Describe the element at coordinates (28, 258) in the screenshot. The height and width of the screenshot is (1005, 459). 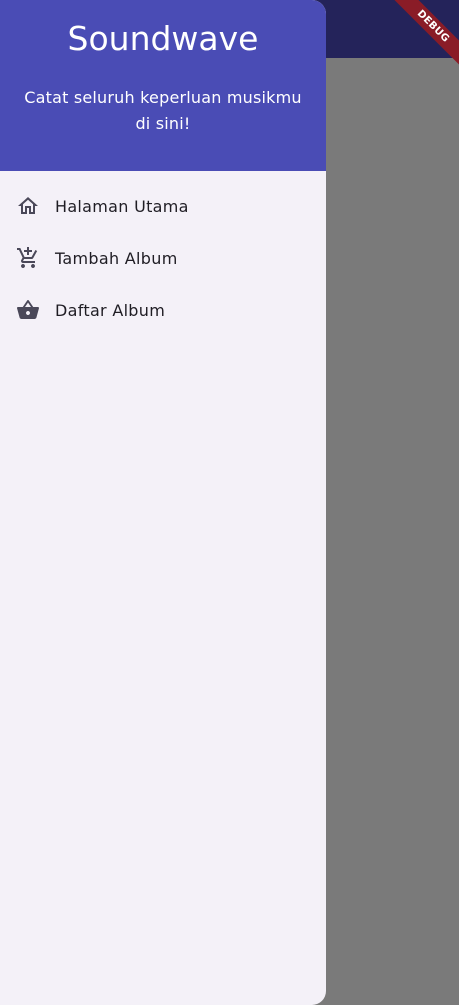
I see `add-shopping-cart-icon` at that location.